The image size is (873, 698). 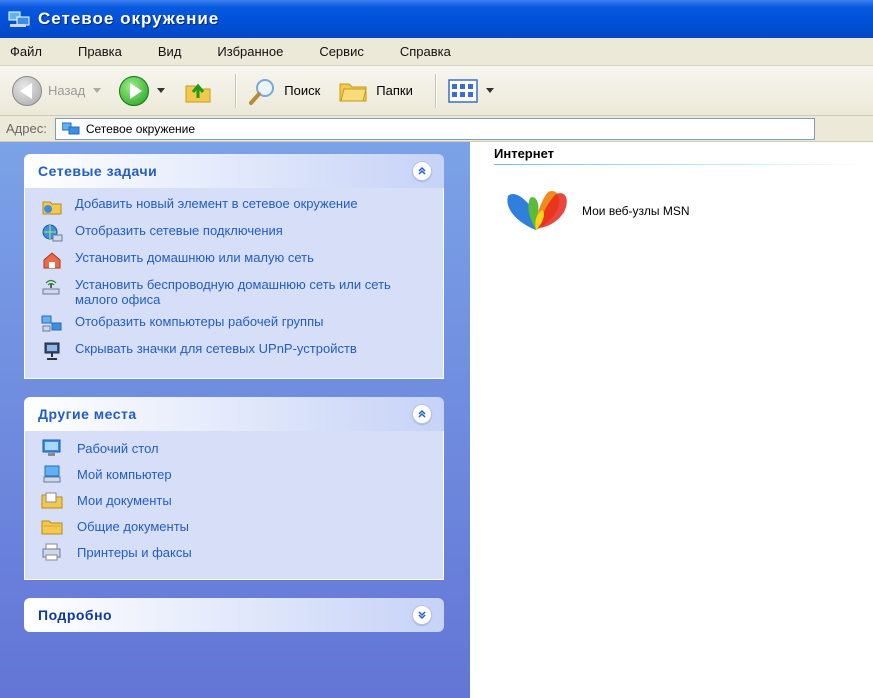 What do you see at coordinates (170, 51) in the screenshot?
I see `menu-view: Вид` at bounding box center [170, 51].